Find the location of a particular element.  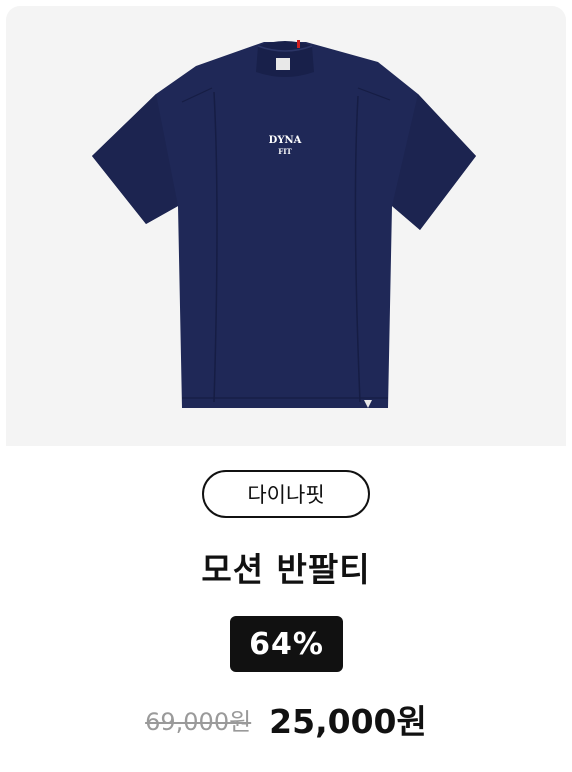

chest-print-line1: DYNA is located at coordinates (285, 140).